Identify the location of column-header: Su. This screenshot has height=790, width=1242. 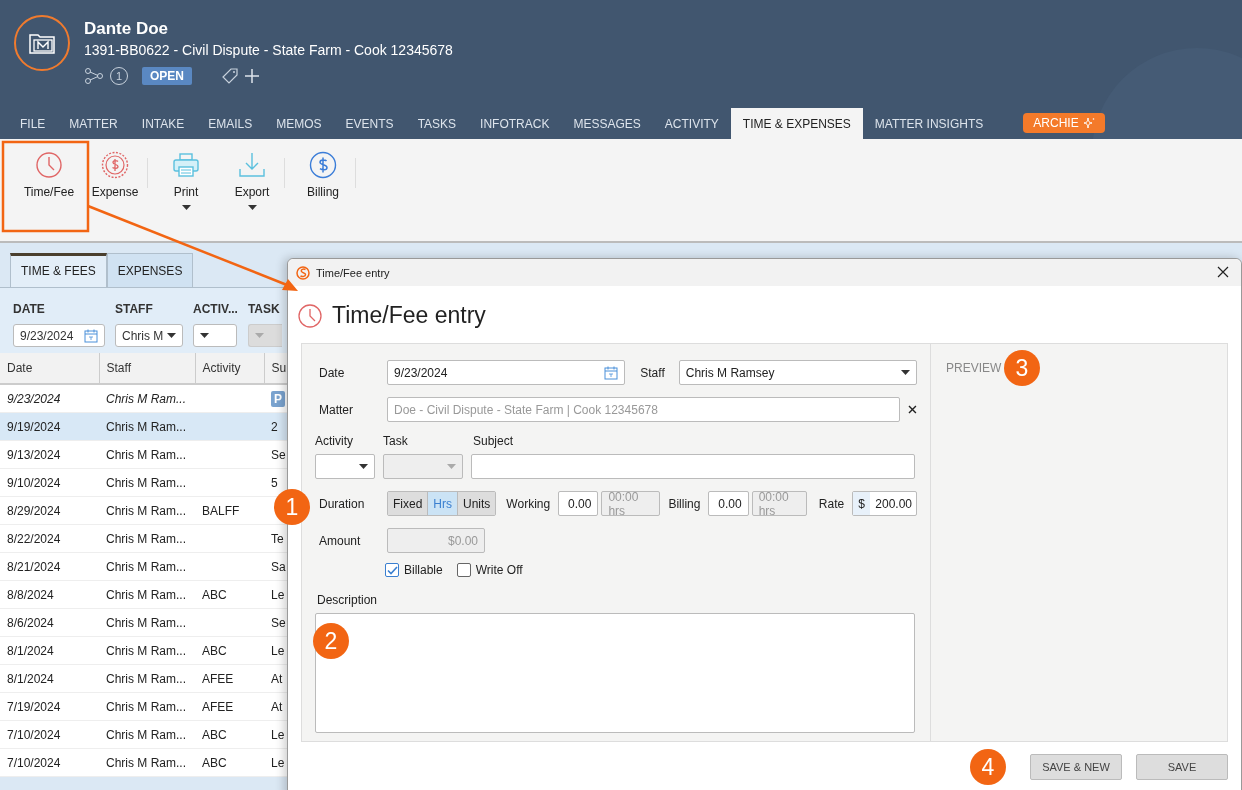
(275, 368).